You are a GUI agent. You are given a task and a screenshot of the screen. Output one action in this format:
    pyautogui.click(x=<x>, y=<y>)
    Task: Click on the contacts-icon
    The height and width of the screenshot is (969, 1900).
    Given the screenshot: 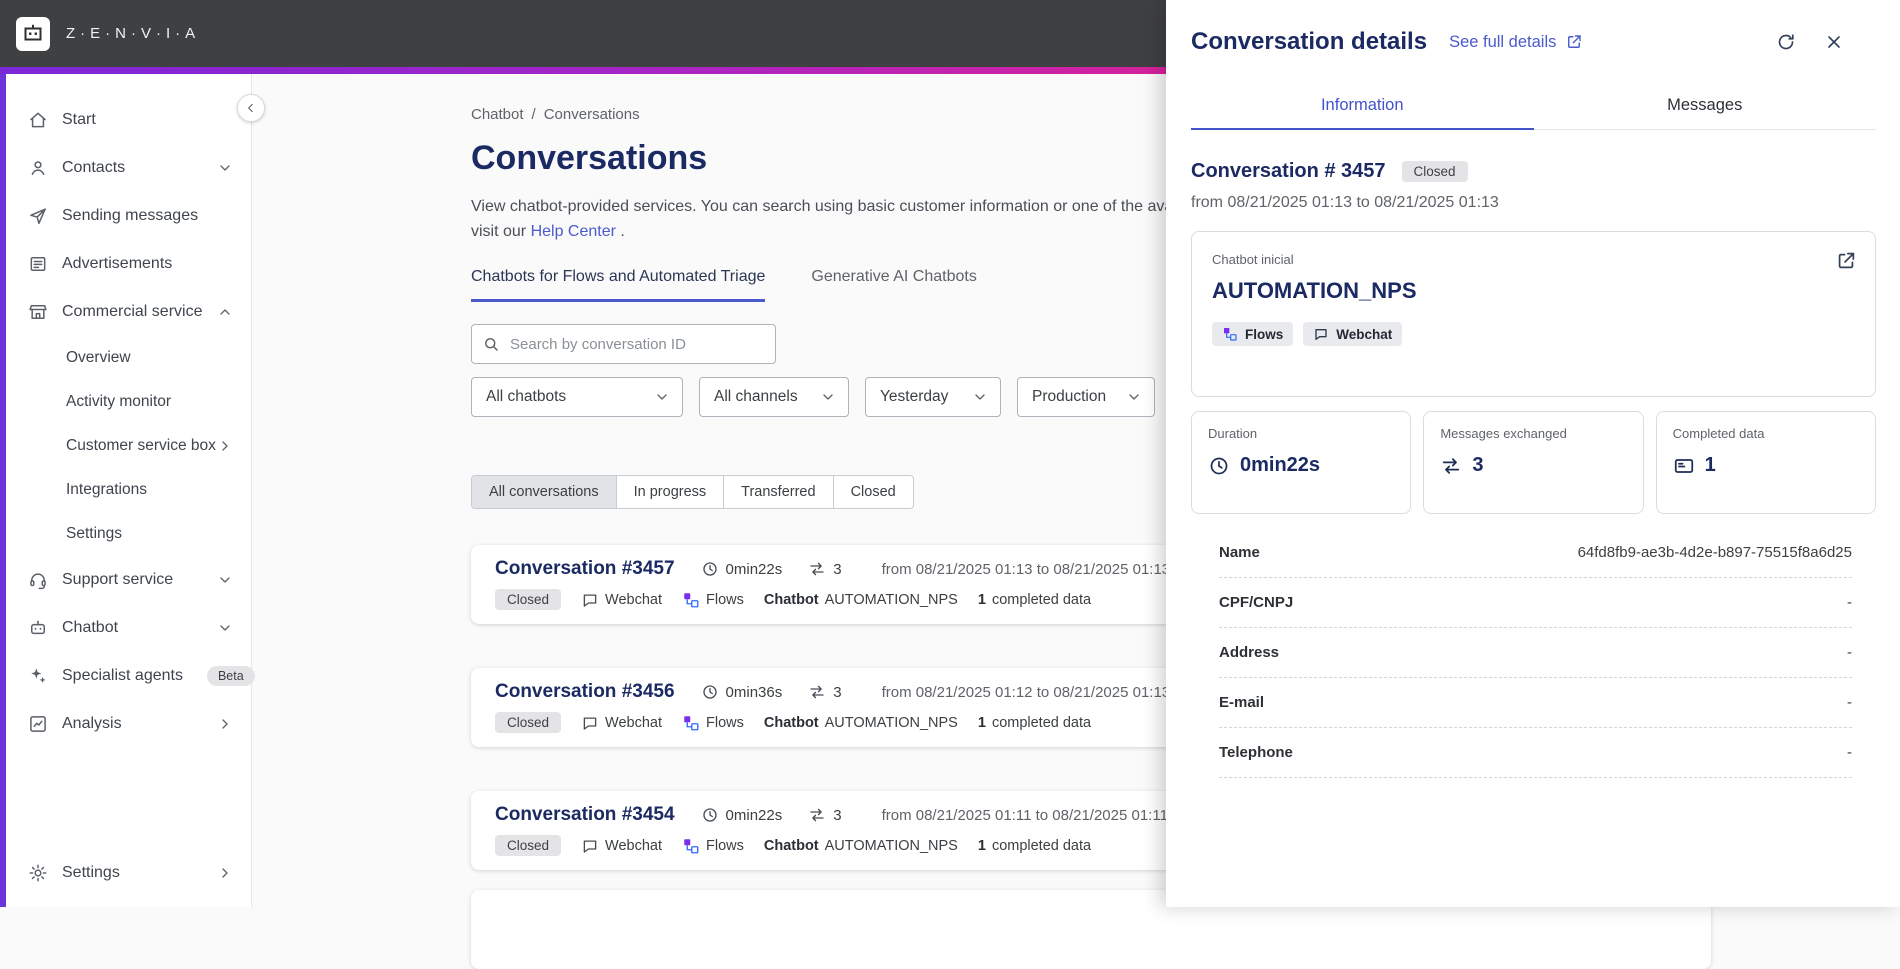 What is the action you would take?
    pyautogui.click(x=38, y=168)
    